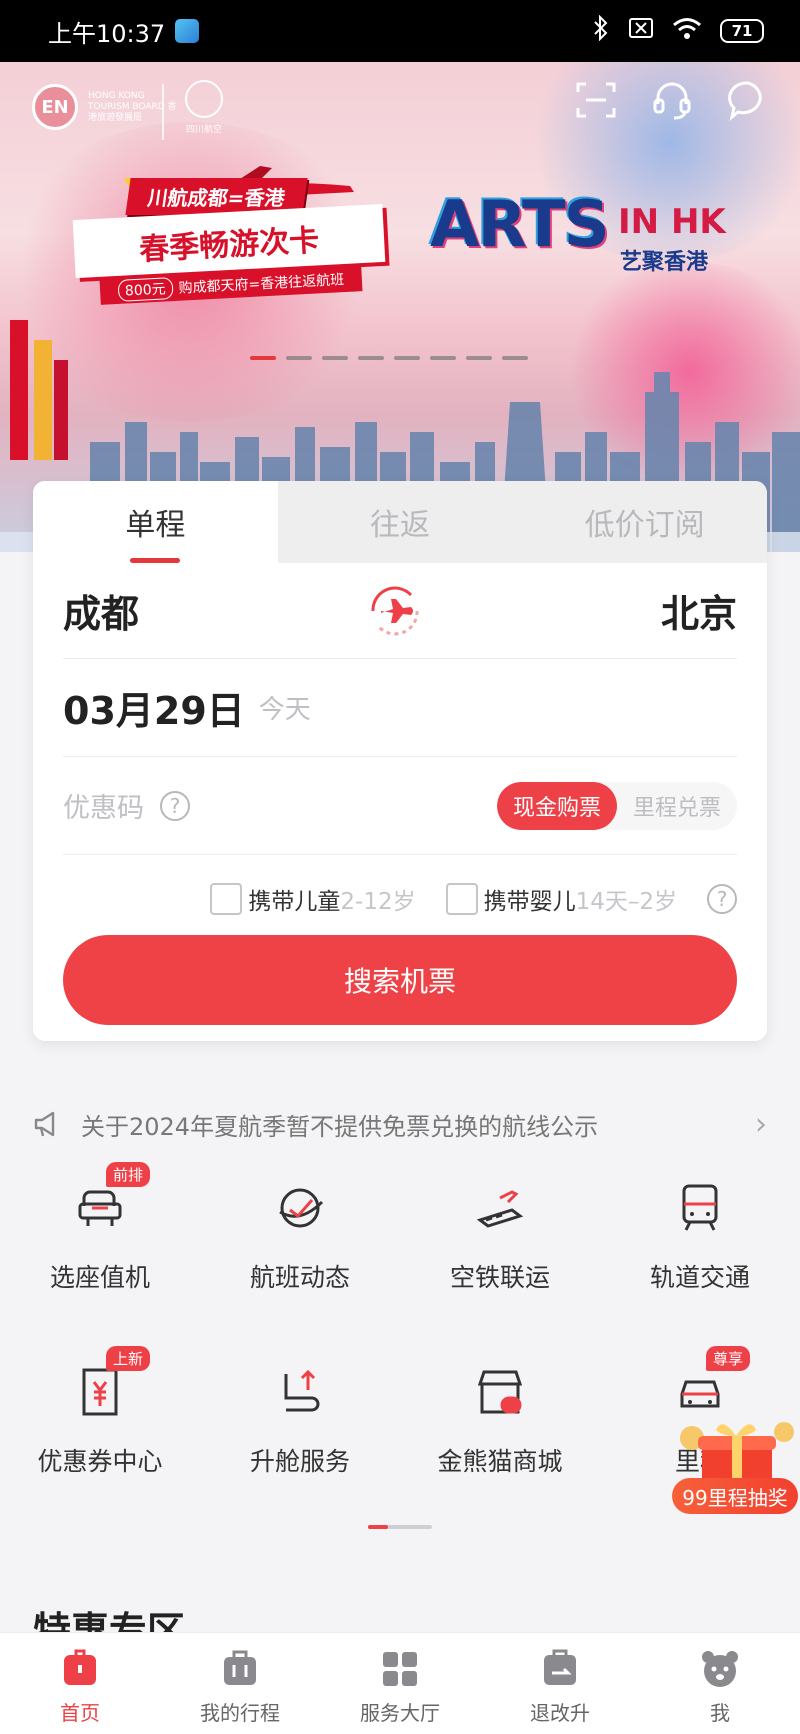 Image resolution: width=800 pixels, height=1734 pixels. Describe the element at coordinates (263, 358) in the screenshot. I see `carousel-dot-active` at that location.